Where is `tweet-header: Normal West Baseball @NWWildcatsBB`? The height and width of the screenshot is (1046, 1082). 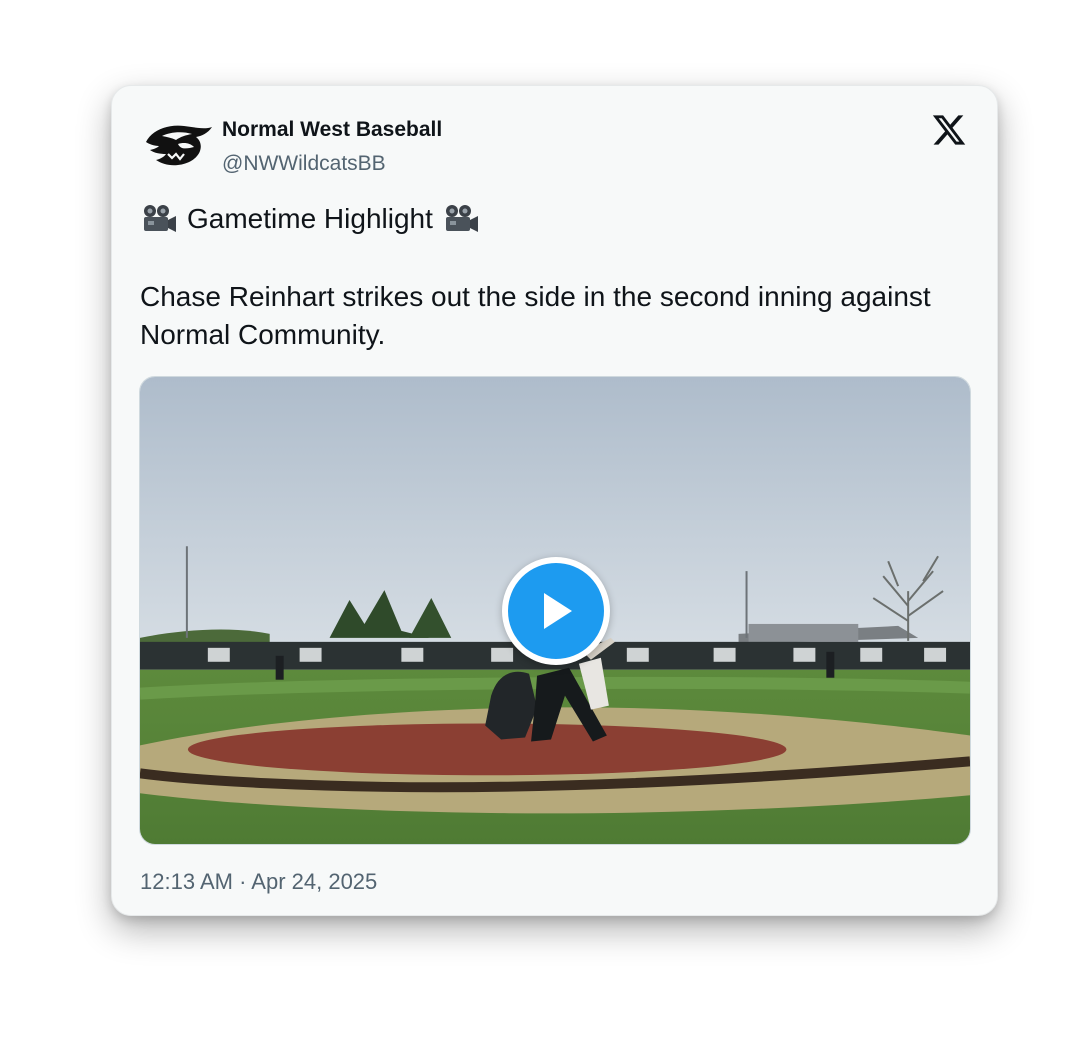
tweet-header: Normal West Baseball @NWWildcatsBB is located at coordinates (555, 146).